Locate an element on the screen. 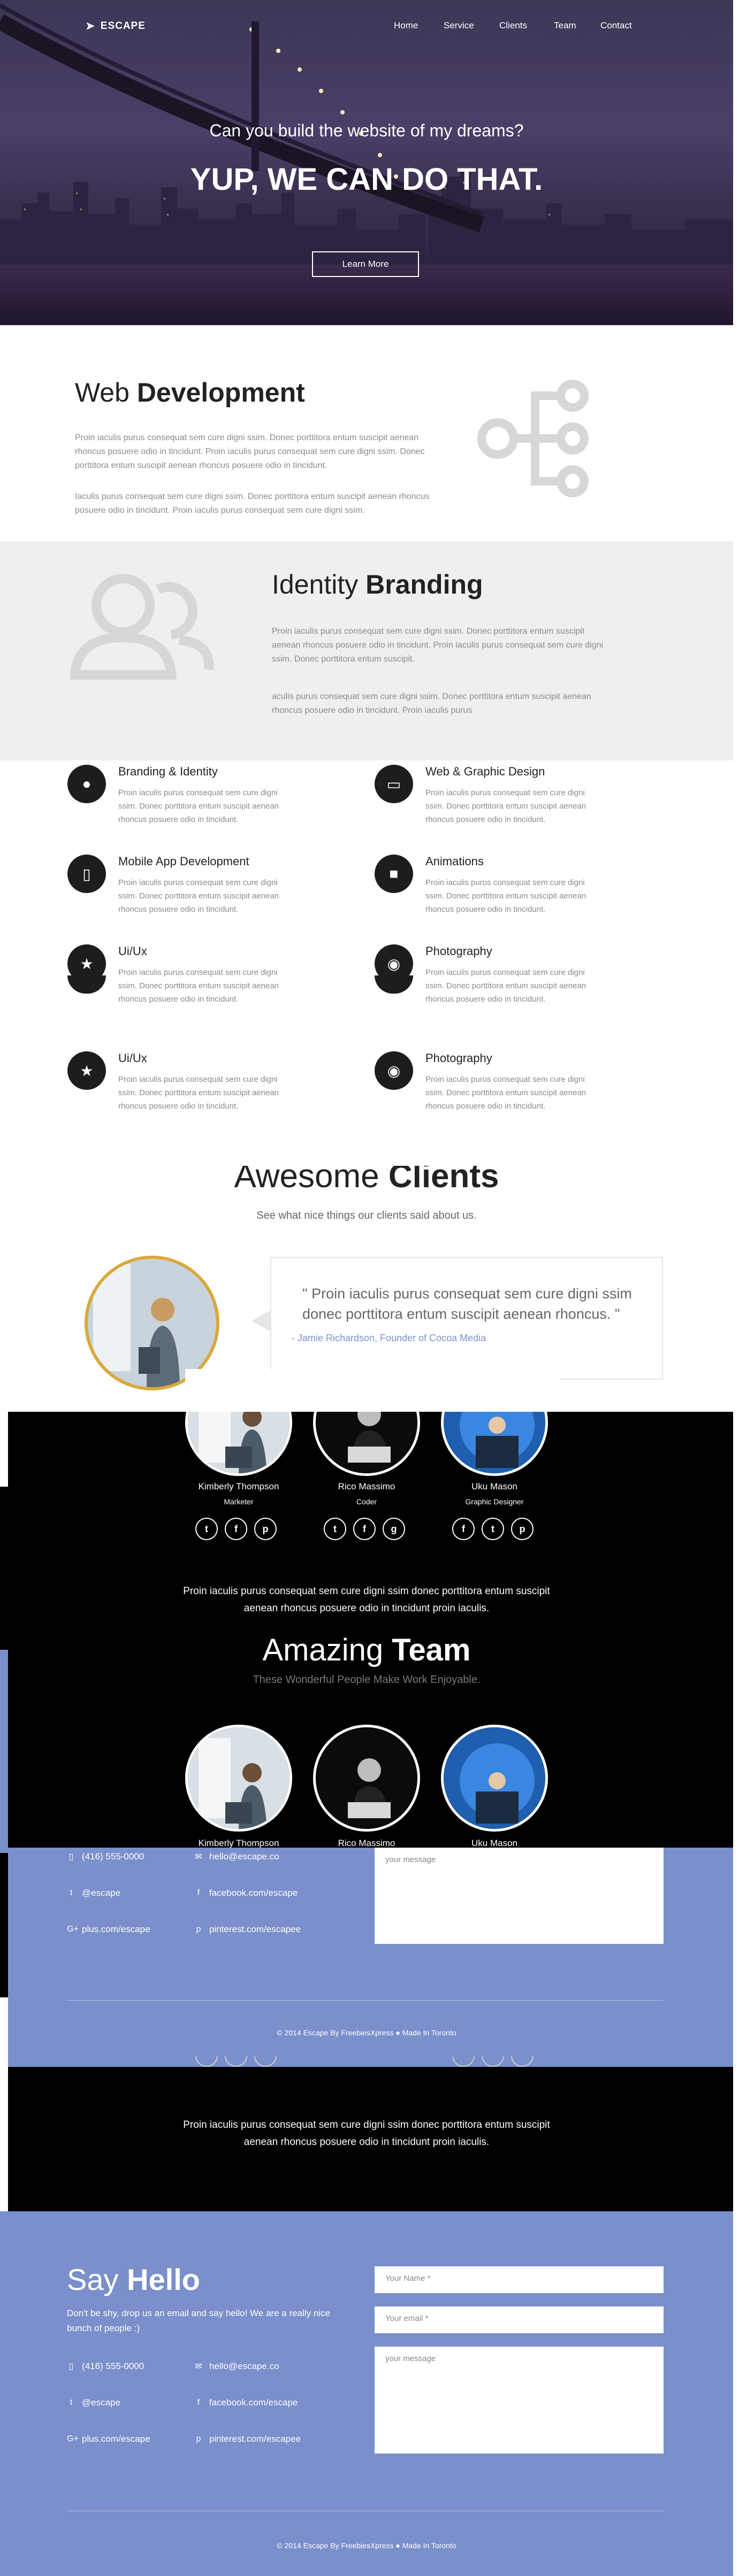 The height and width of the screenshot is (2576, 739). client-photo is located at coordinates (152, 1323).